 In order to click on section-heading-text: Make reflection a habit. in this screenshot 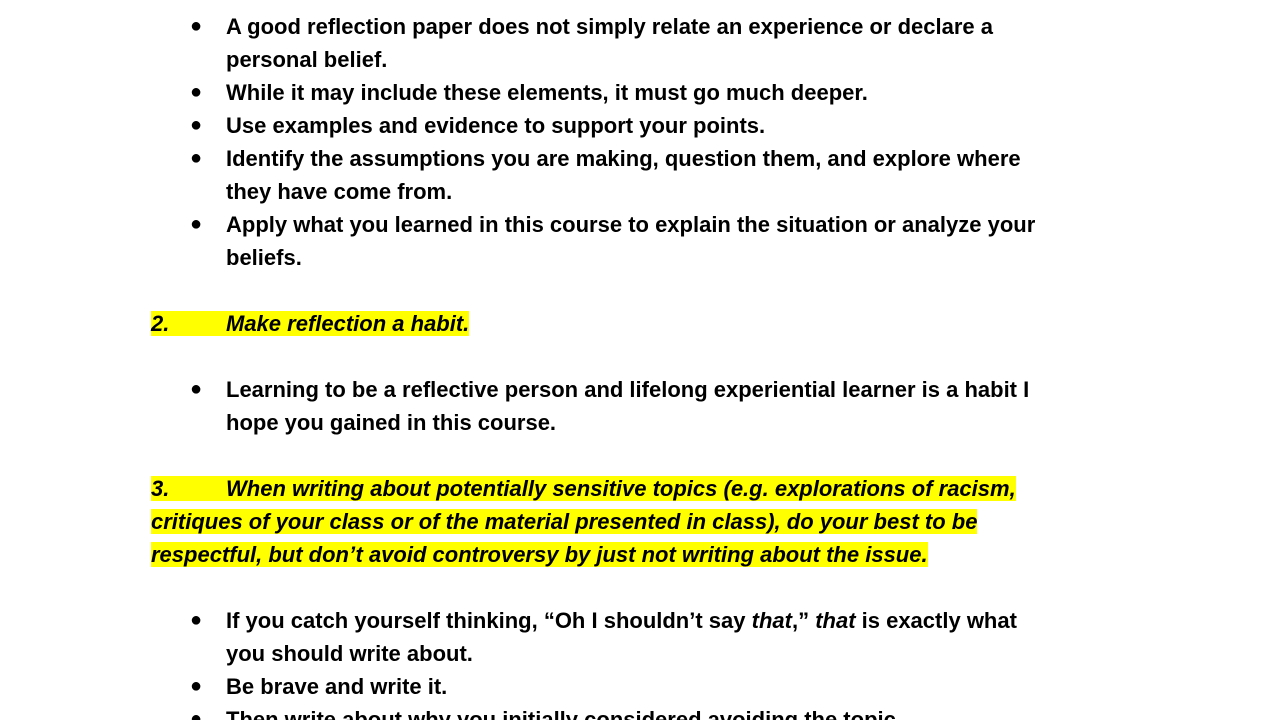, I will do `click(348, 323)`.